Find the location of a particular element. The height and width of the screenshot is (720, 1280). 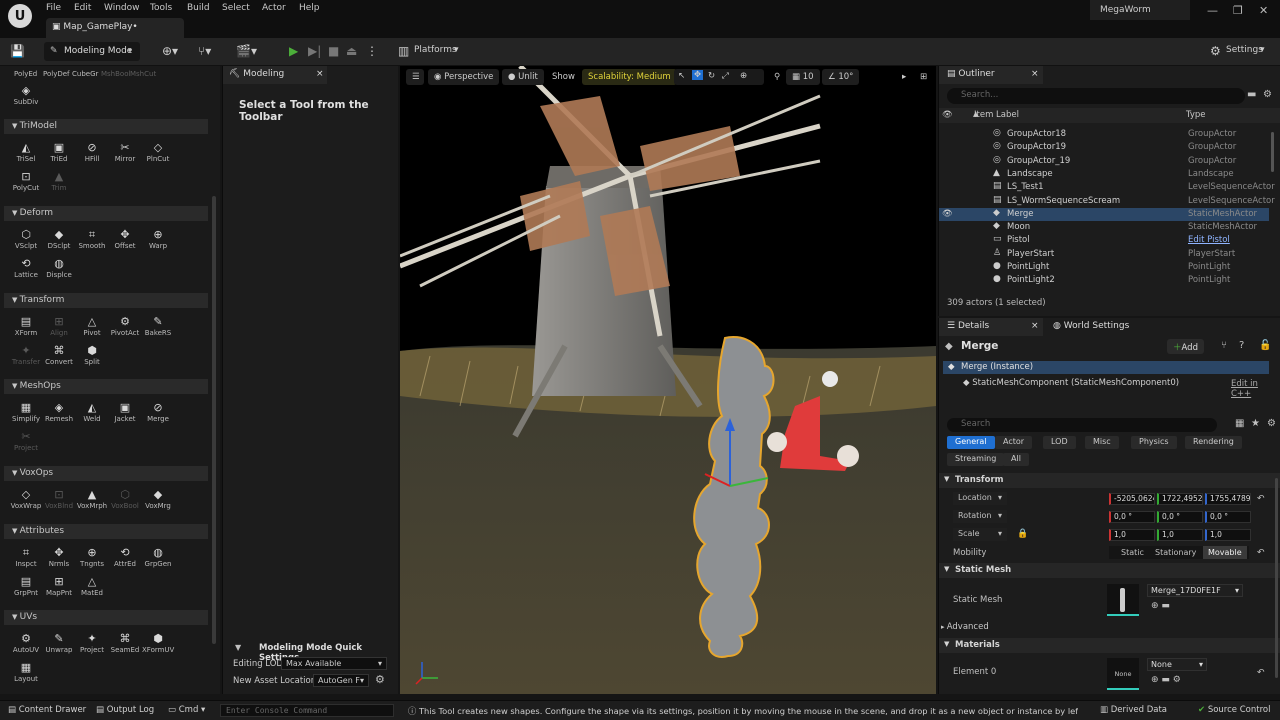

category-deform: ▼ Deform is located at coordinates (106, 213).